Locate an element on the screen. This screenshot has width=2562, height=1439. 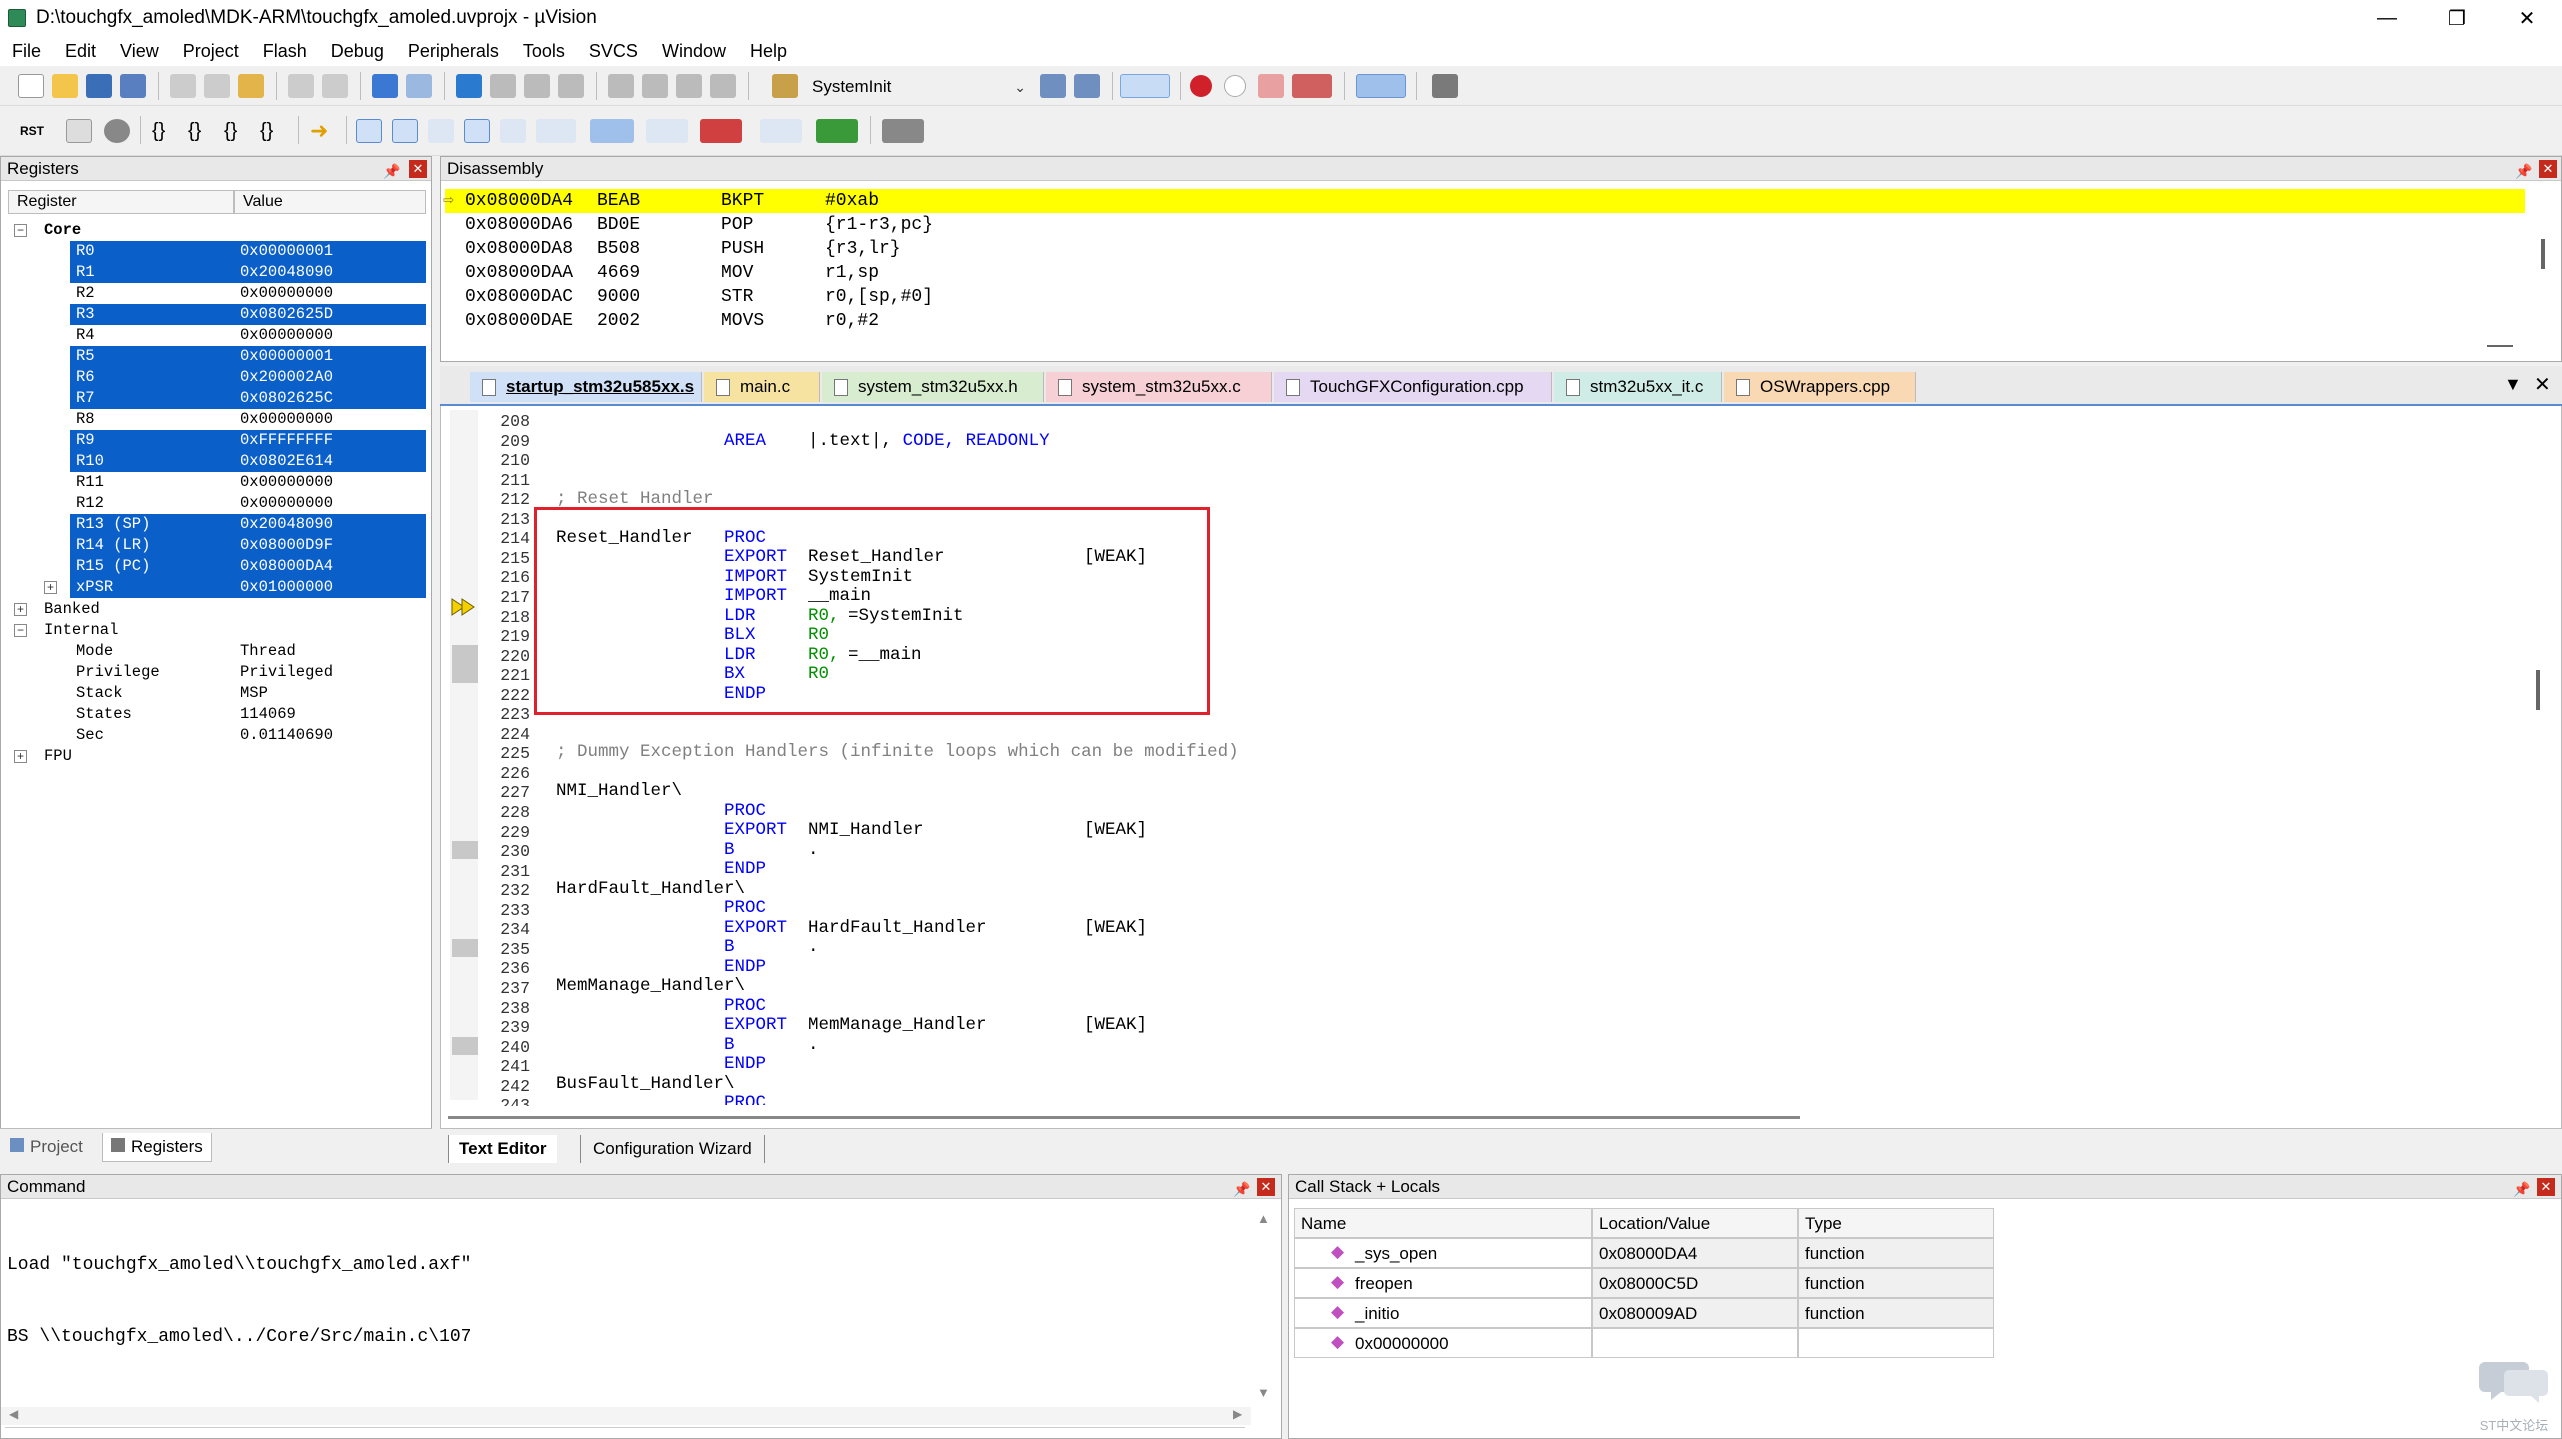
tab-list-chevron-icon: ▼ is located at coordinates (2513, 384).